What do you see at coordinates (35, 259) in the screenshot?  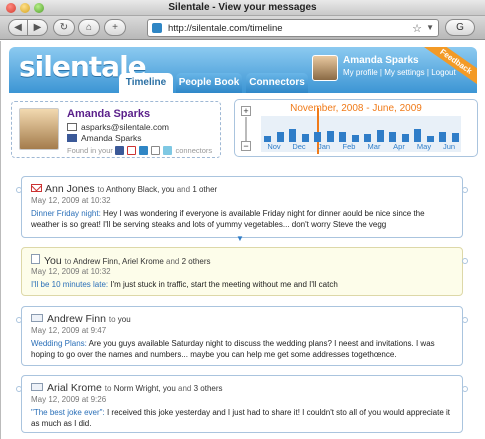 I see `note-icon` at bounding box center [35, 259].